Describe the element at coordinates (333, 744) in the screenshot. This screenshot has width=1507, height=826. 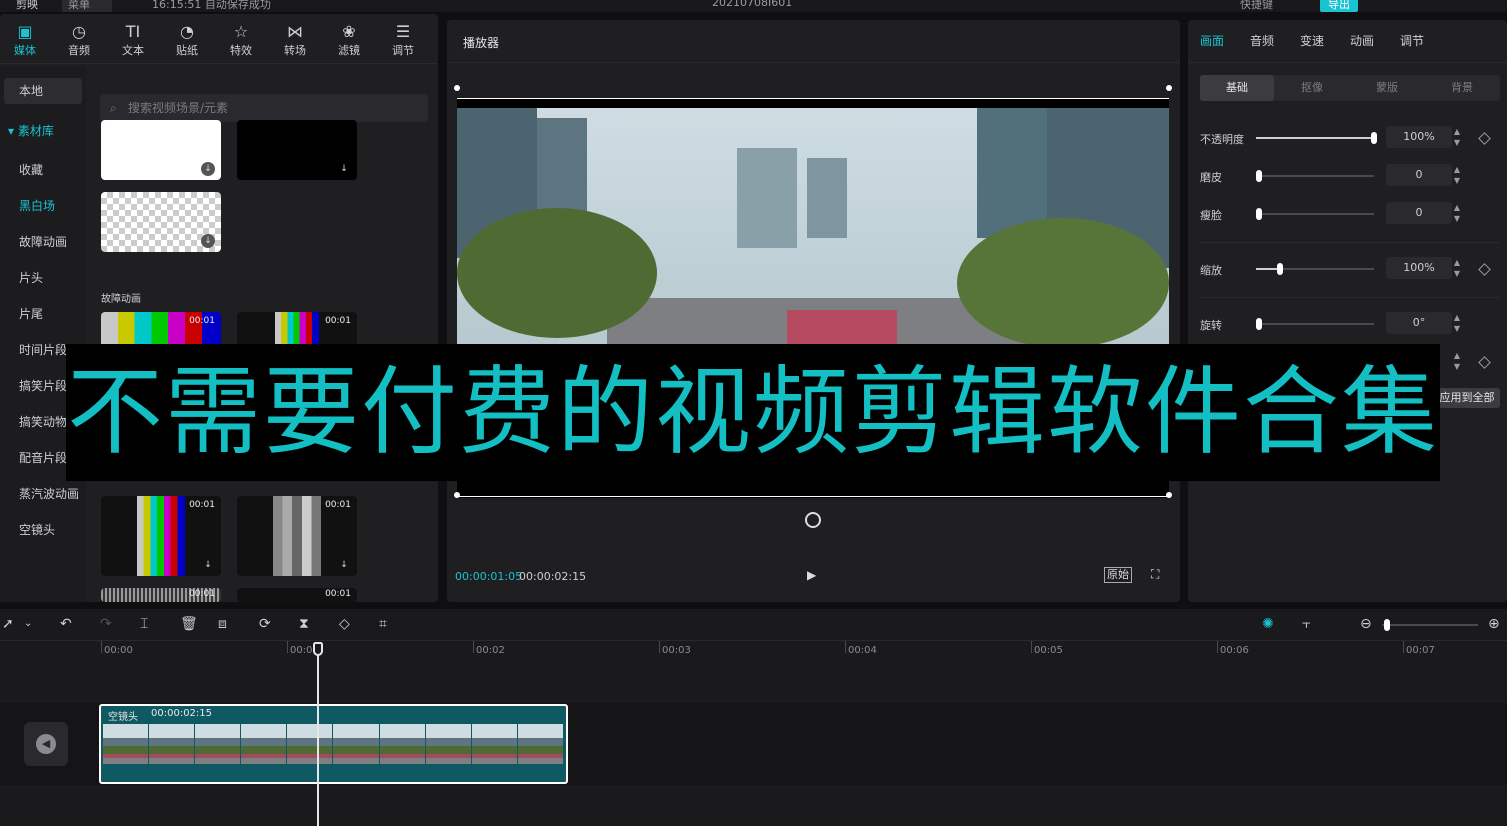
I see `video-clip: 空镜头 00:00:02:15` at that location.